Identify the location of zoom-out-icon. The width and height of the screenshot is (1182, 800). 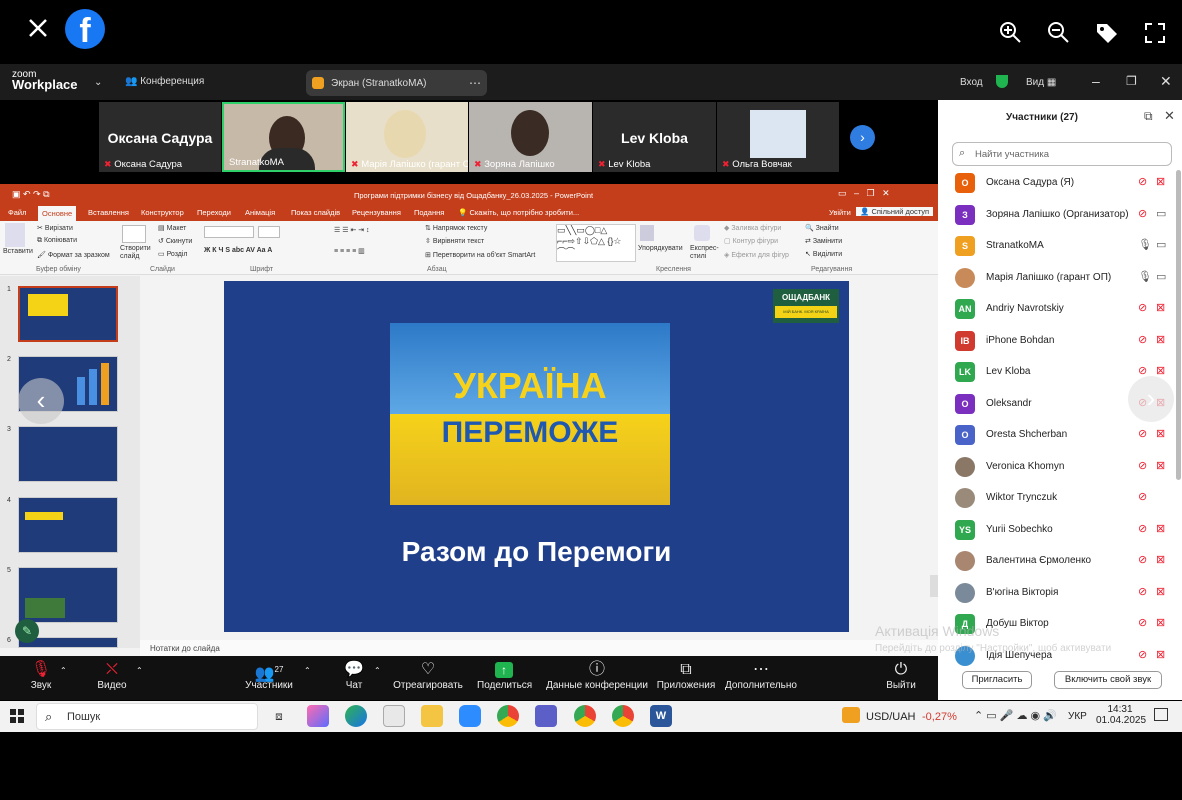
(1059, 33).